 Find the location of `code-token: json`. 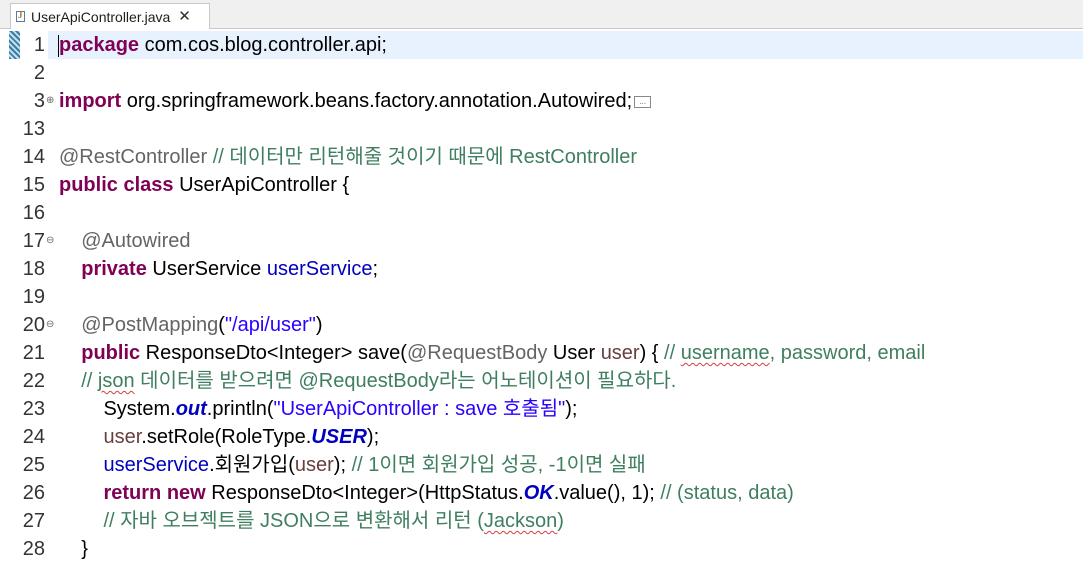

code-token: json is located at coordinates (116, 381).